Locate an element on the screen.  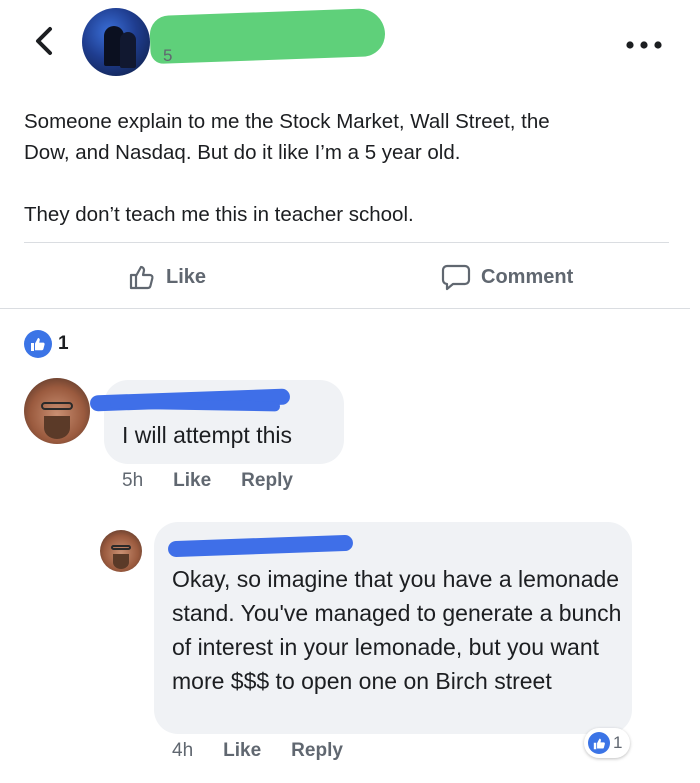
more-options-button is located at coordinates (644, 42).